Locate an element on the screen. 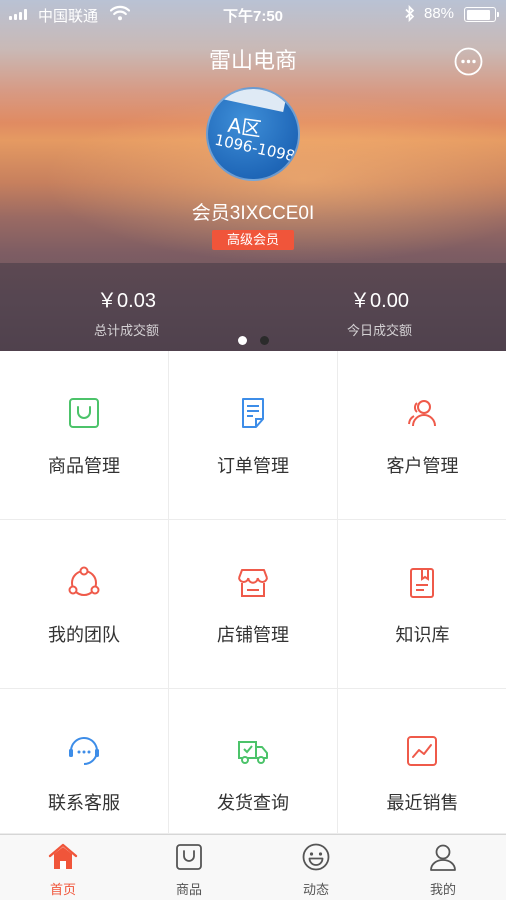  sales-chart-icon is located at coordinates (422, 751).